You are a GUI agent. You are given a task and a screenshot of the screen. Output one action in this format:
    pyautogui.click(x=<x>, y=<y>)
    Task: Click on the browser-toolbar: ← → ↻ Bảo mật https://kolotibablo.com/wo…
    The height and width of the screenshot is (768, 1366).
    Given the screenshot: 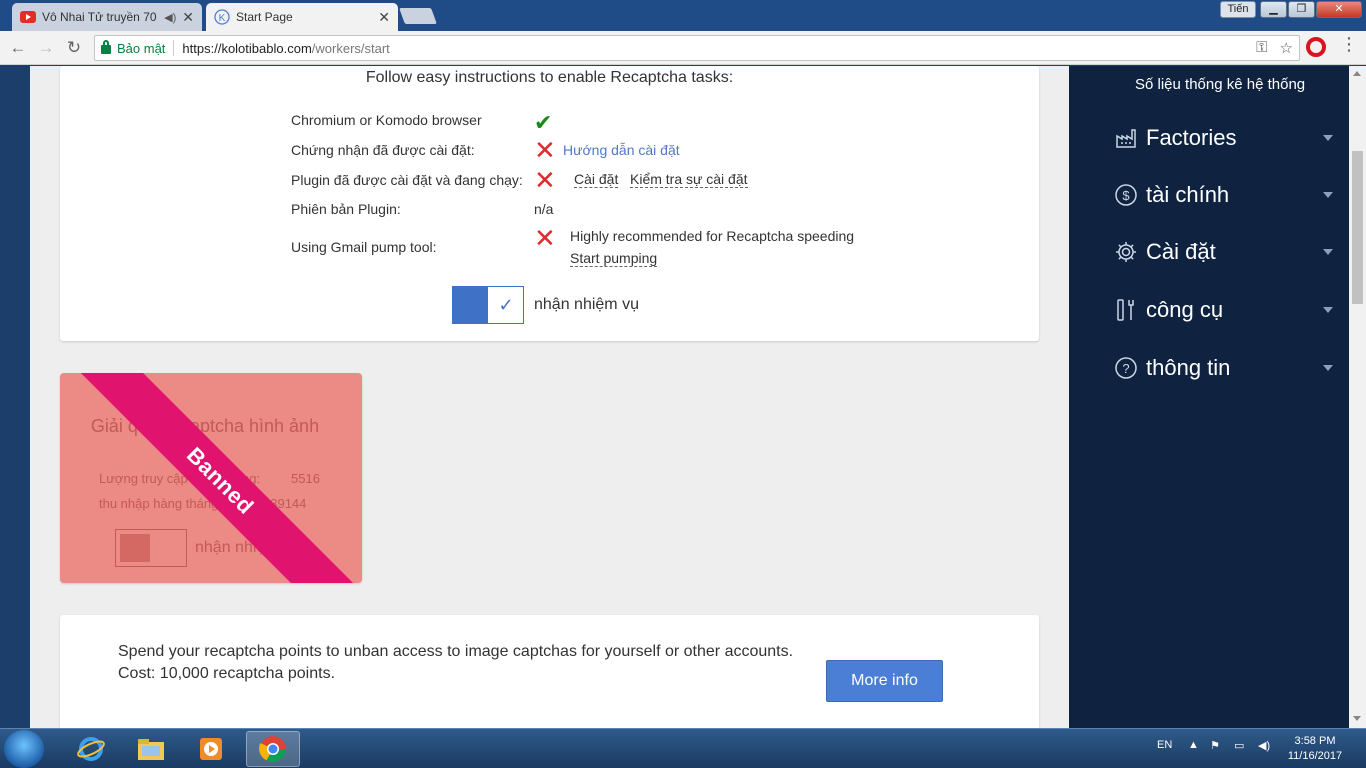 What is the action you would take?
    pyautogui.click(x=683, y=48)
    